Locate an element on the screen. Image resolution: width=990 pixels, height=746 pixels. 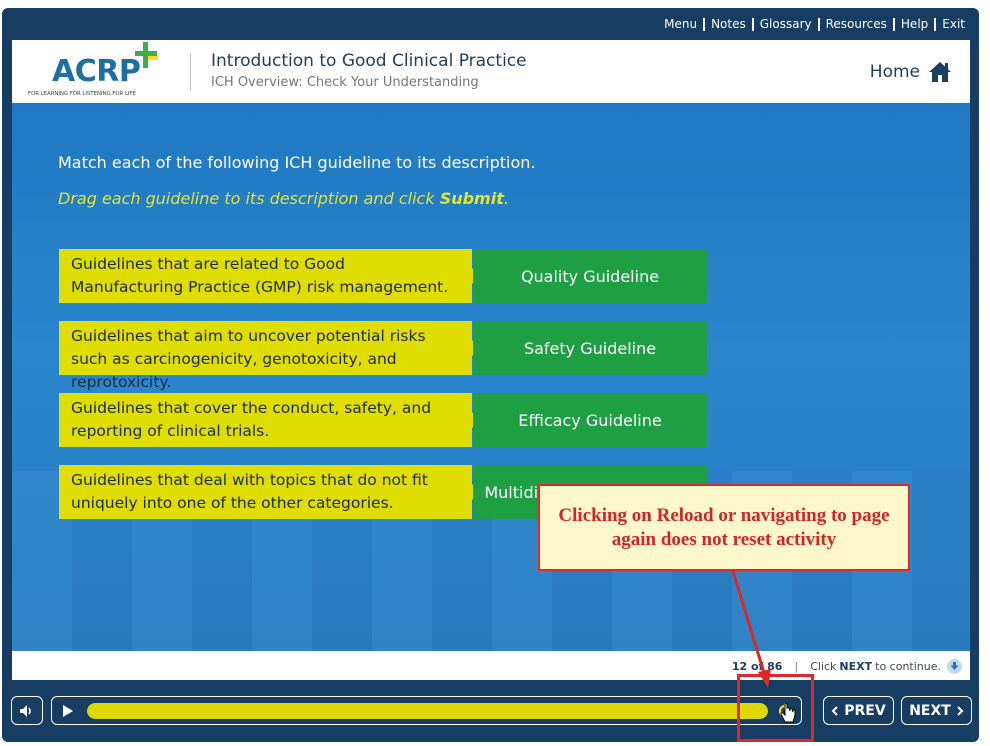
volume-button is located at coordinates (27, 710).